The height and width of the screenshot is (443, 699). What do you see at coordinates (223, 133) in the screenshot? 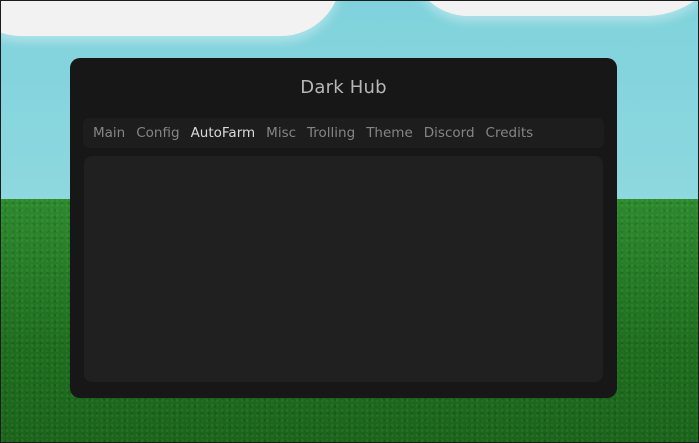
I see `tab-autofarm: AutoFarm` at bounding box center [223, 133].